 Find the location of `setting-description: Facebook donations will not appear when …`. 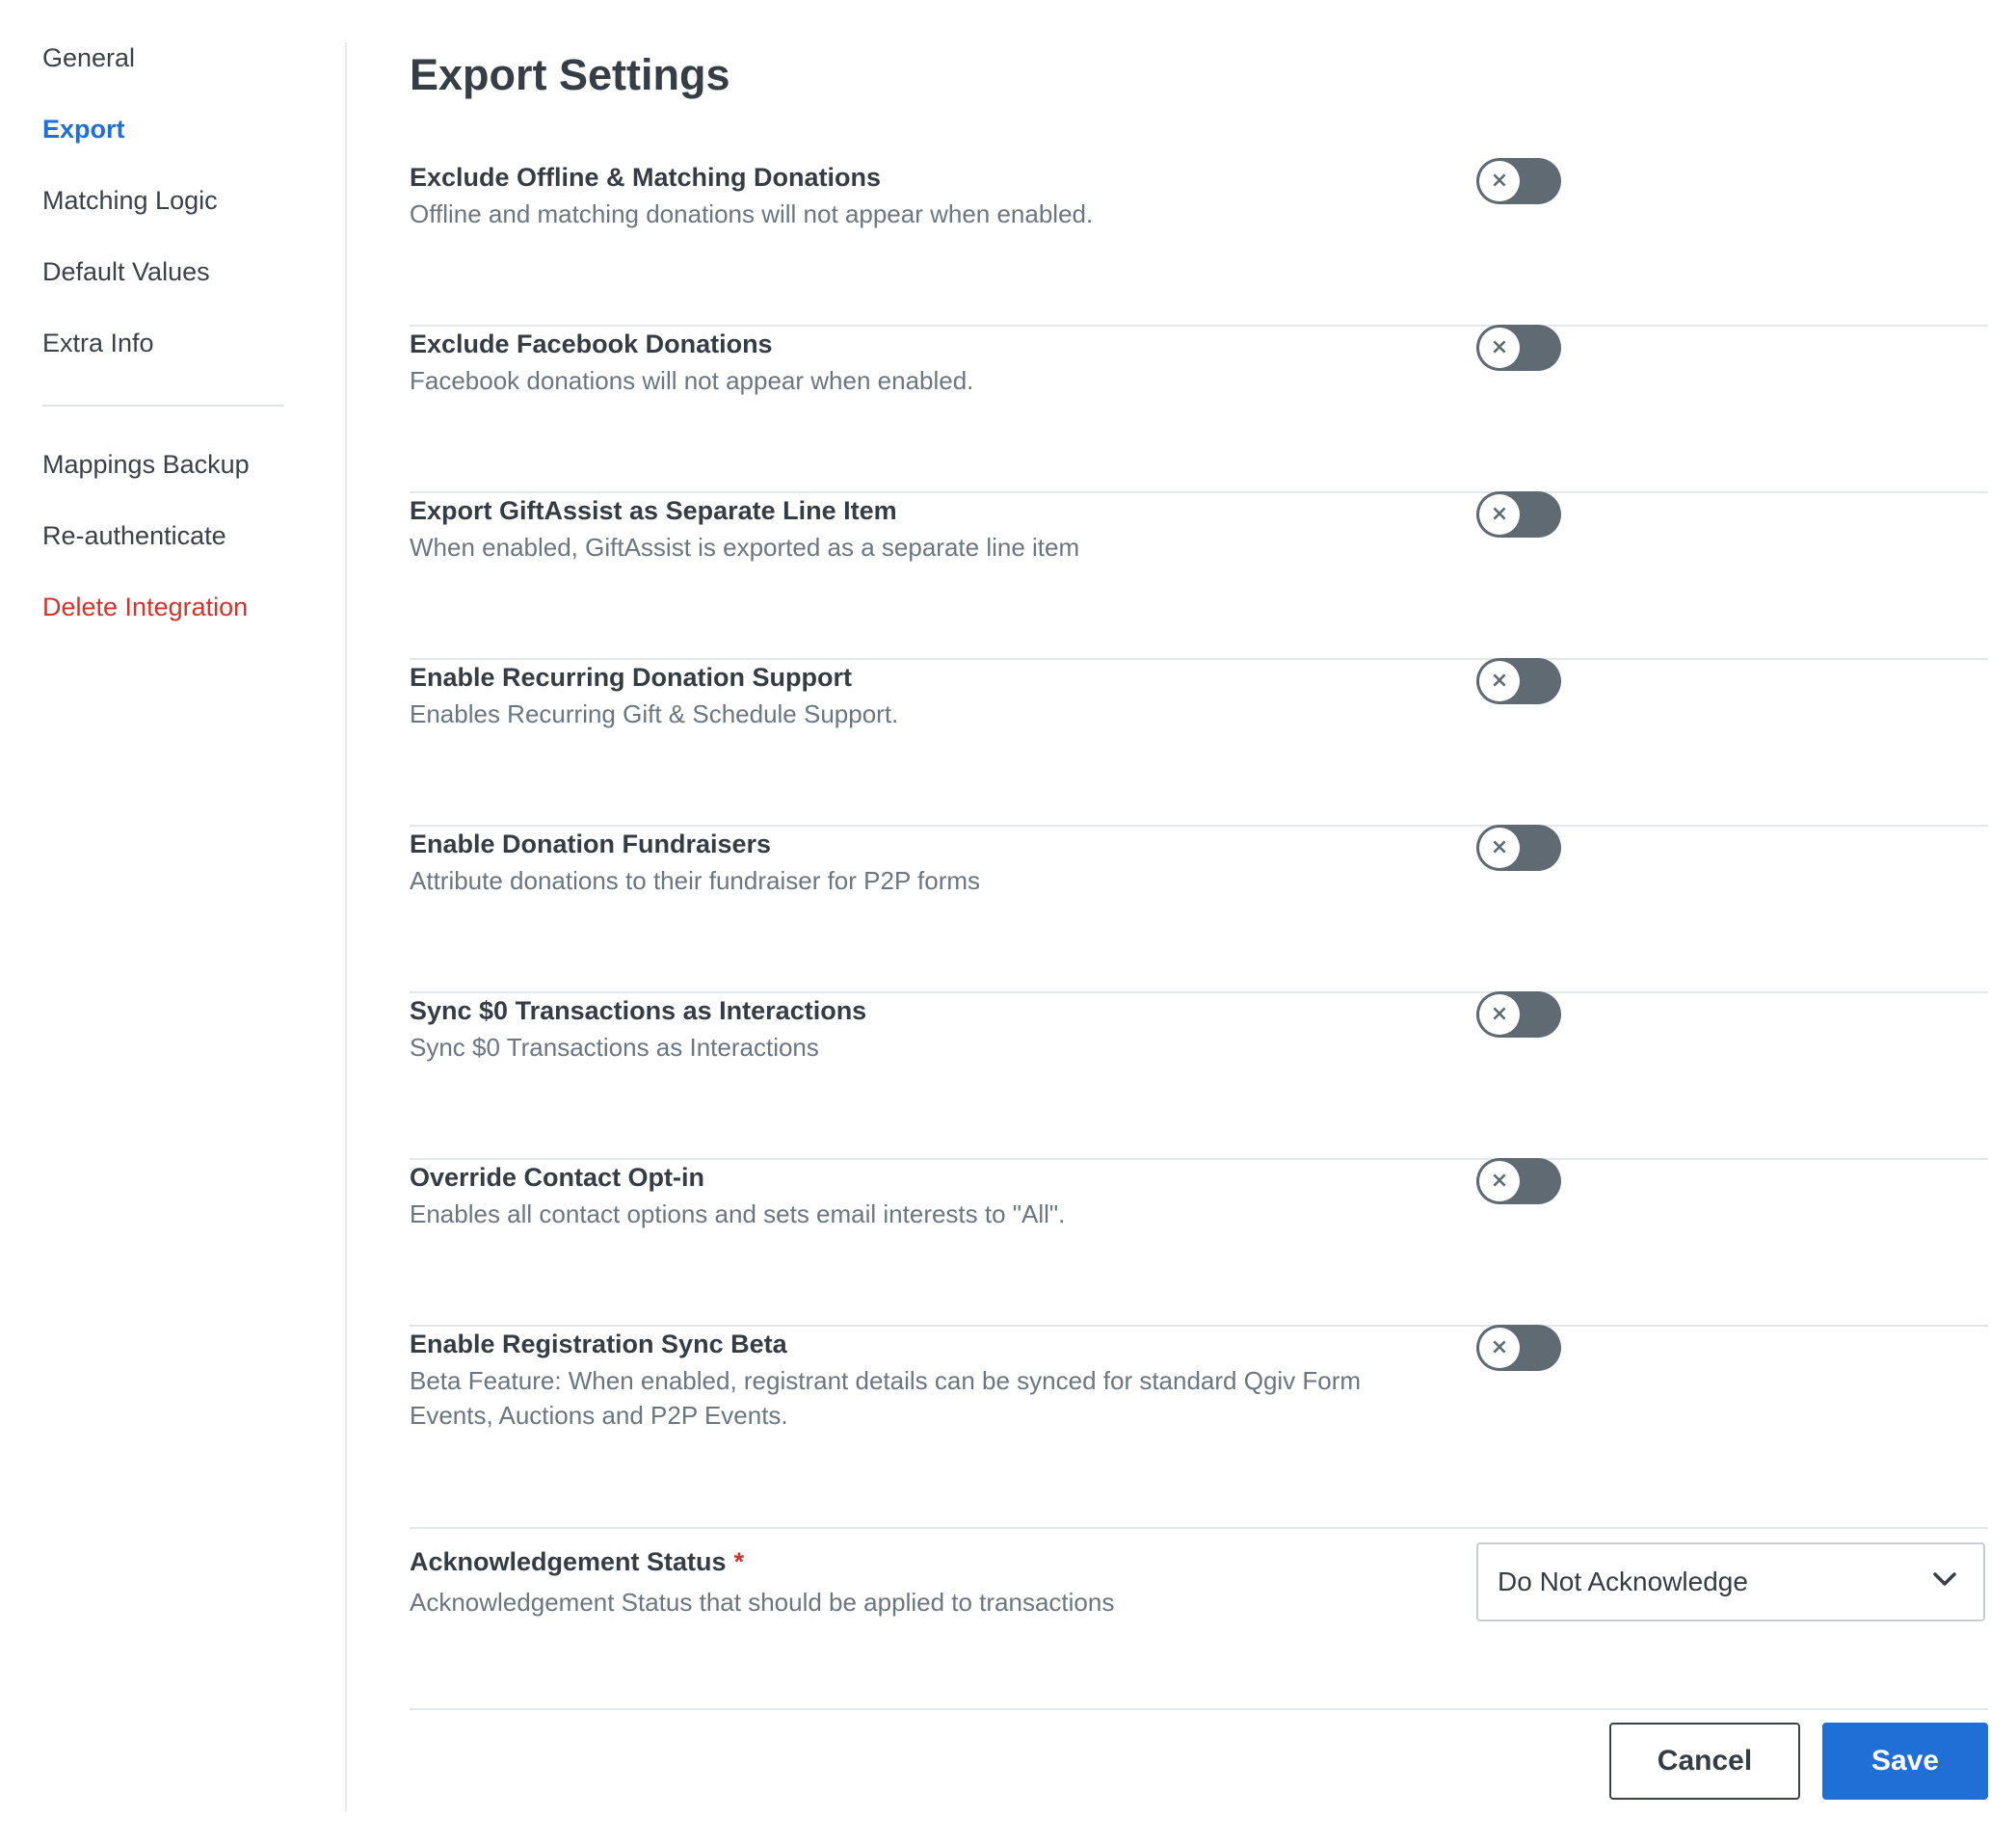

setting-description: Facebook donations will not appear when … is located at coordinates (692, 380).